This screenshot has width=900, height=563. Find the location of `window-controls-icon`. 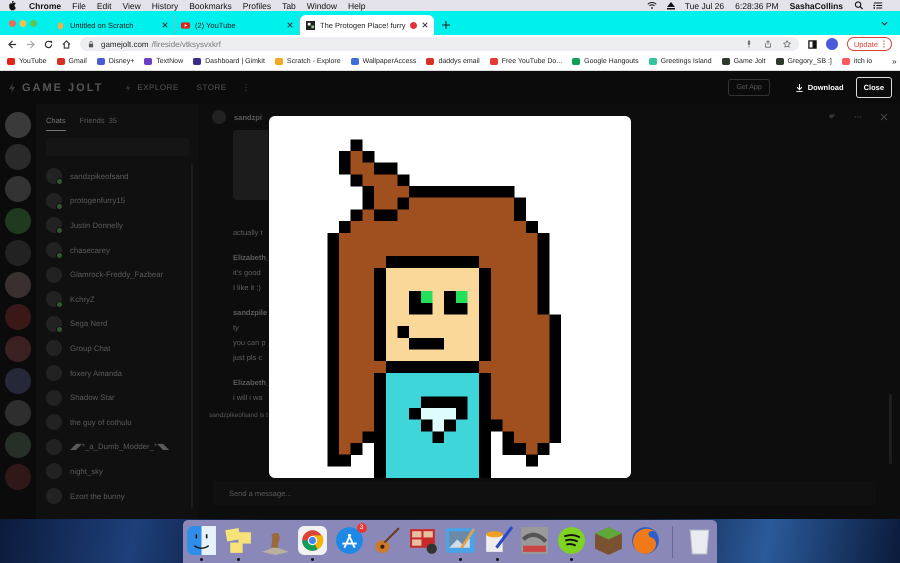

window-controls-icon is located at coordinates (23, 23).